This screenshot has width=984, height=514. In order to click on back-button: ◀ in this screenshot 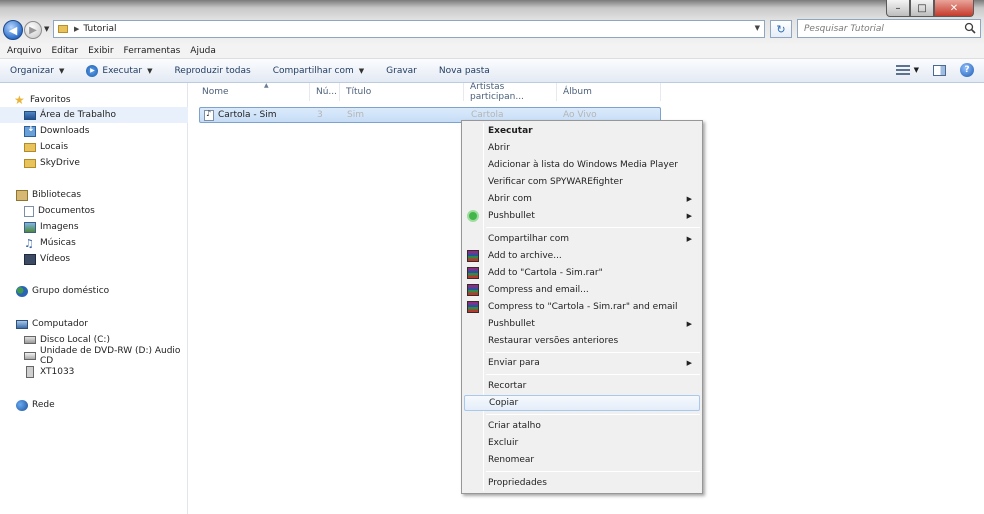, I will do `click(13, 30)`.